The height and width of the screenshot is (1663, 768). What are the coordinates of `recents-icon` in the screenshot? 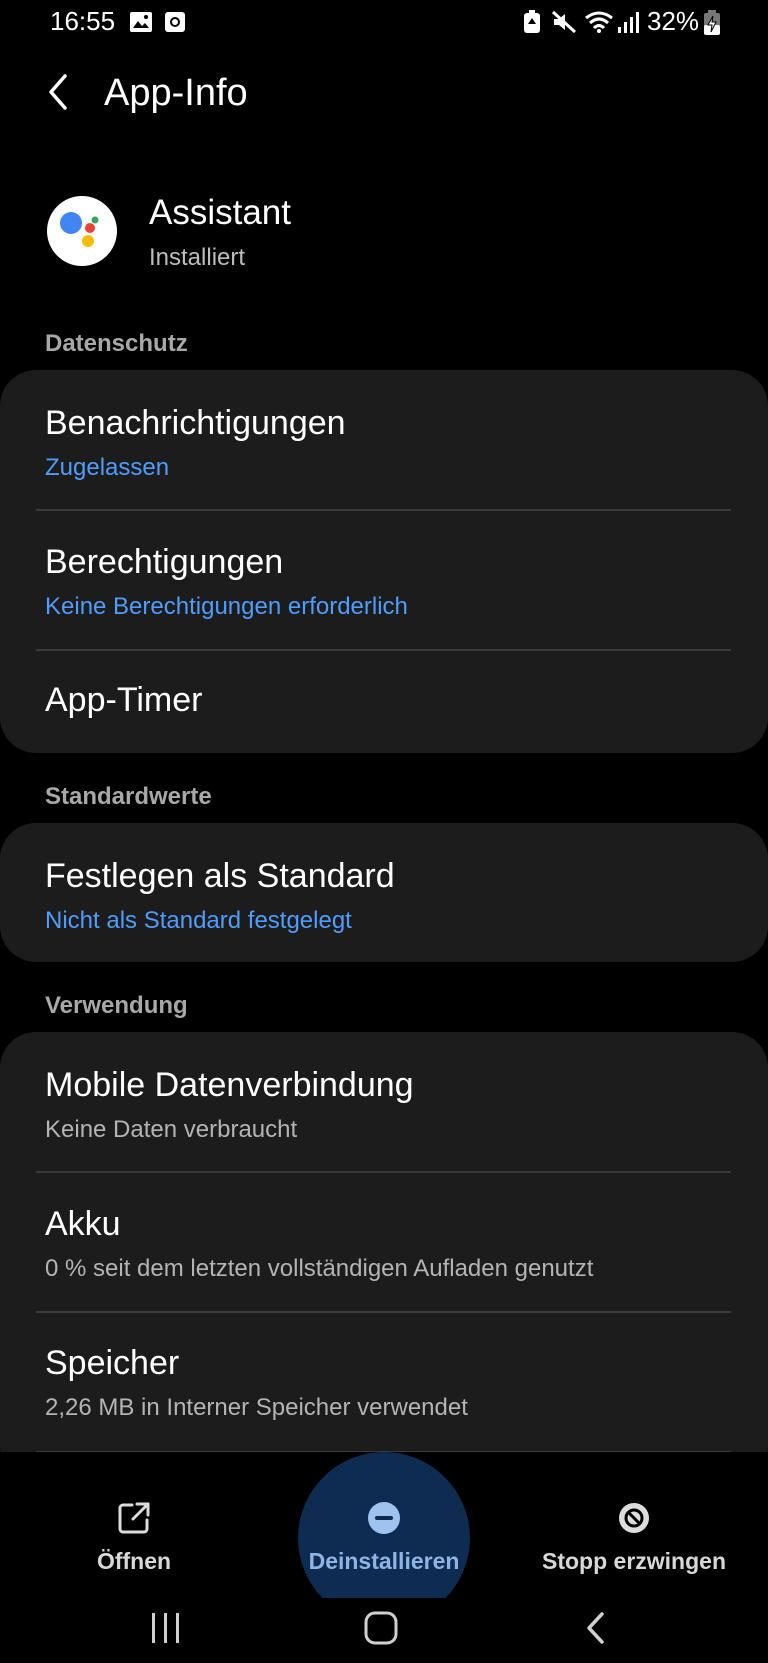 It's located at (166, 1630).